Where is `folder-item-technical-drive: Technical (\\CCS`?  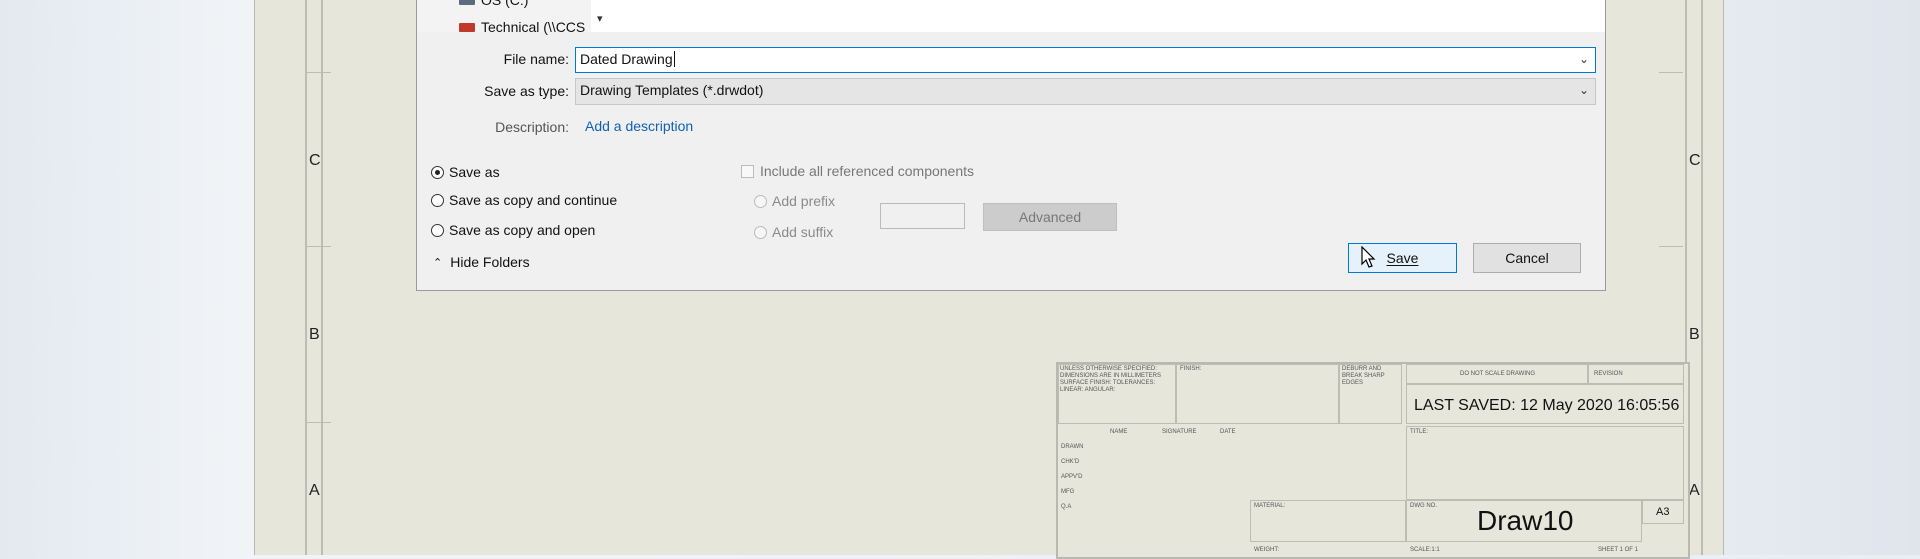 folder-item-technical-drive: Technical (\\CCS is located at coordinates (522, 27).